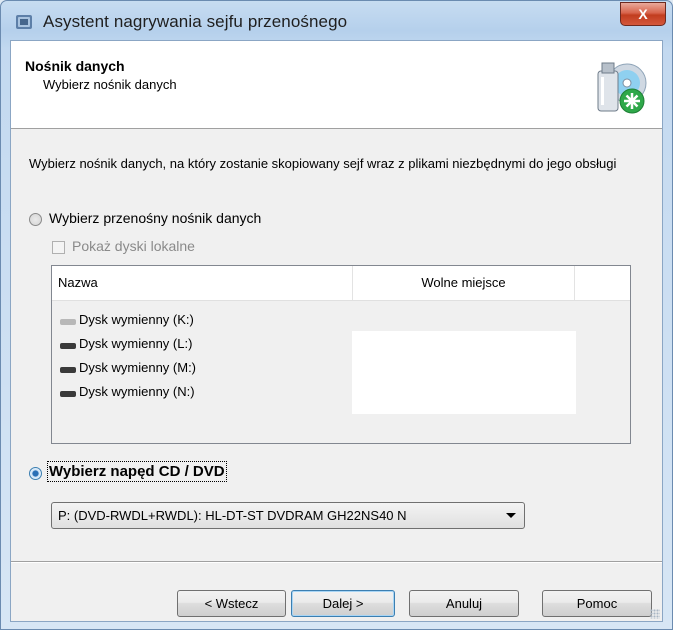 The width and height of the screenshot is (673, 630). What do you see at coordinates (137, 391) in the screenshot?
I see `drive-name: Dysk wymienny (N:)` at bounding box center [137, 391].